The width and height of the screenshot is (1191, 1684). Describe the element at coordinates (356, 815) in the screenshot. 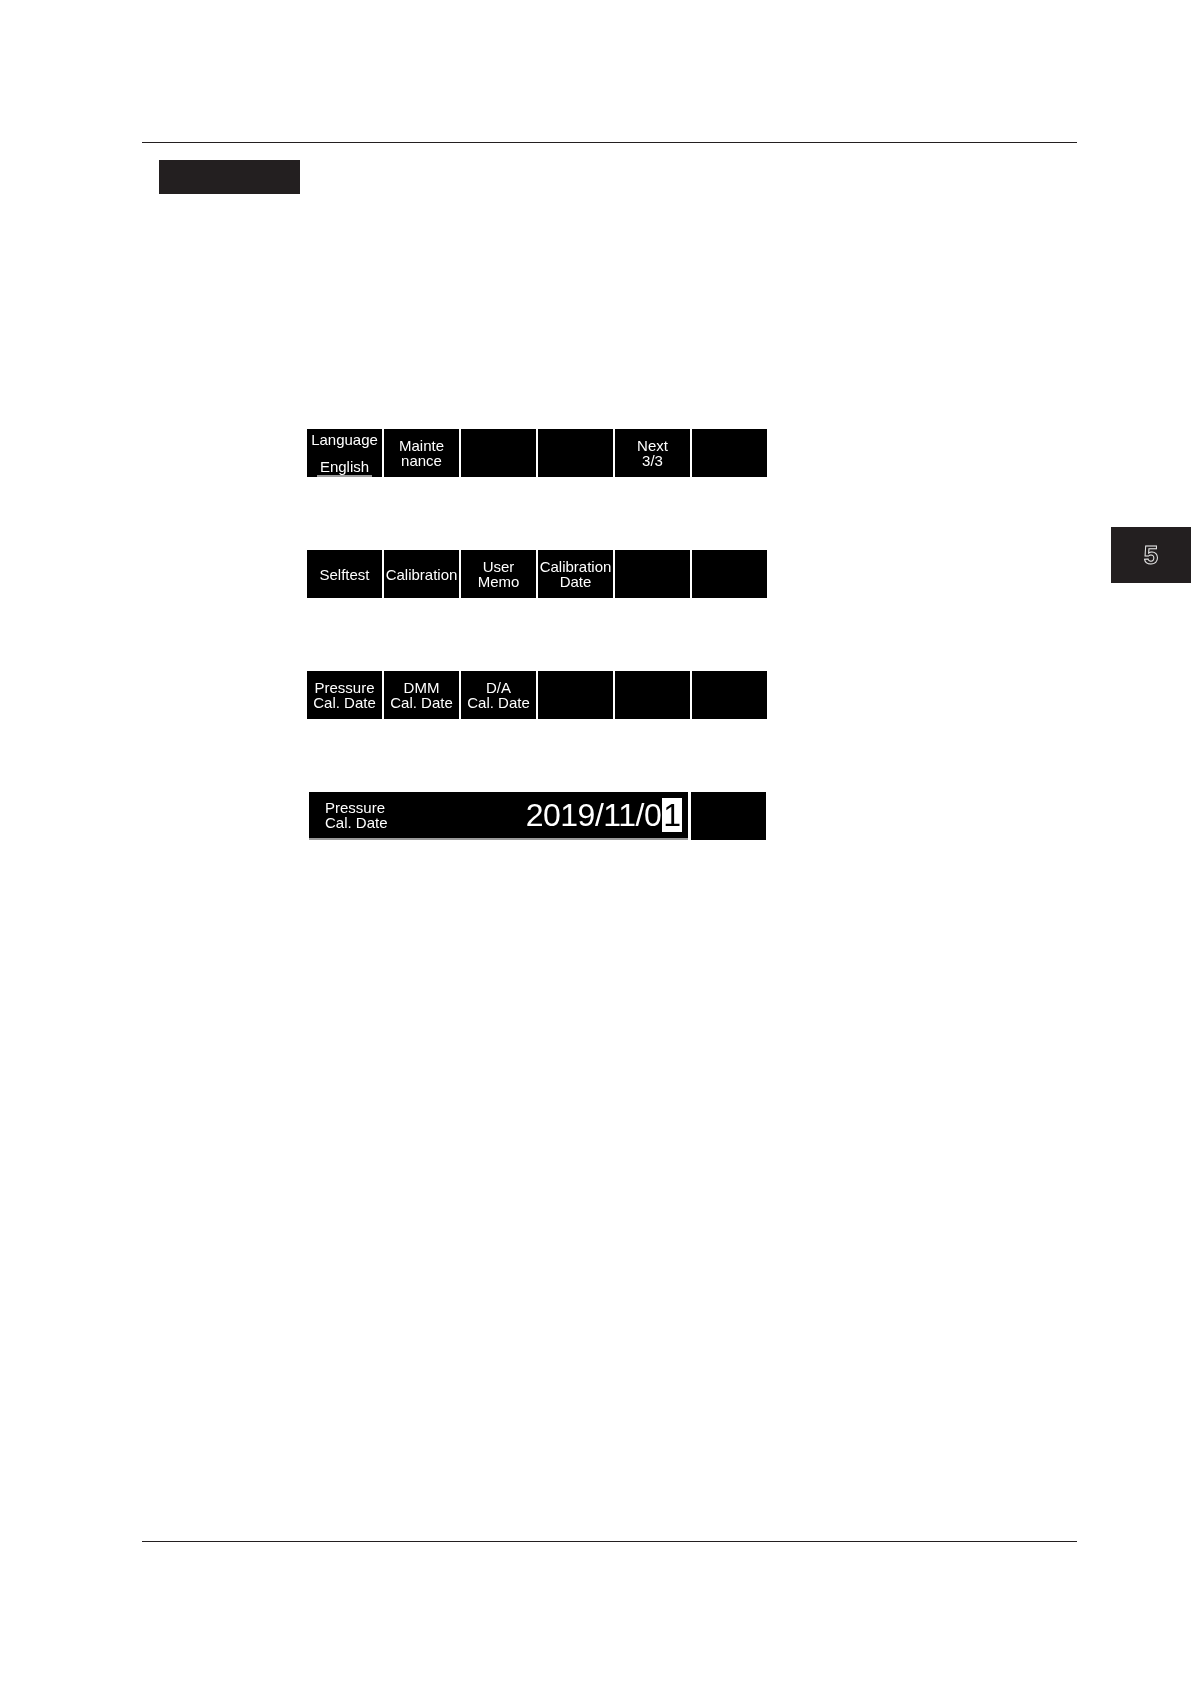

I see `field-label: Pressure Cal. Date` at that location.